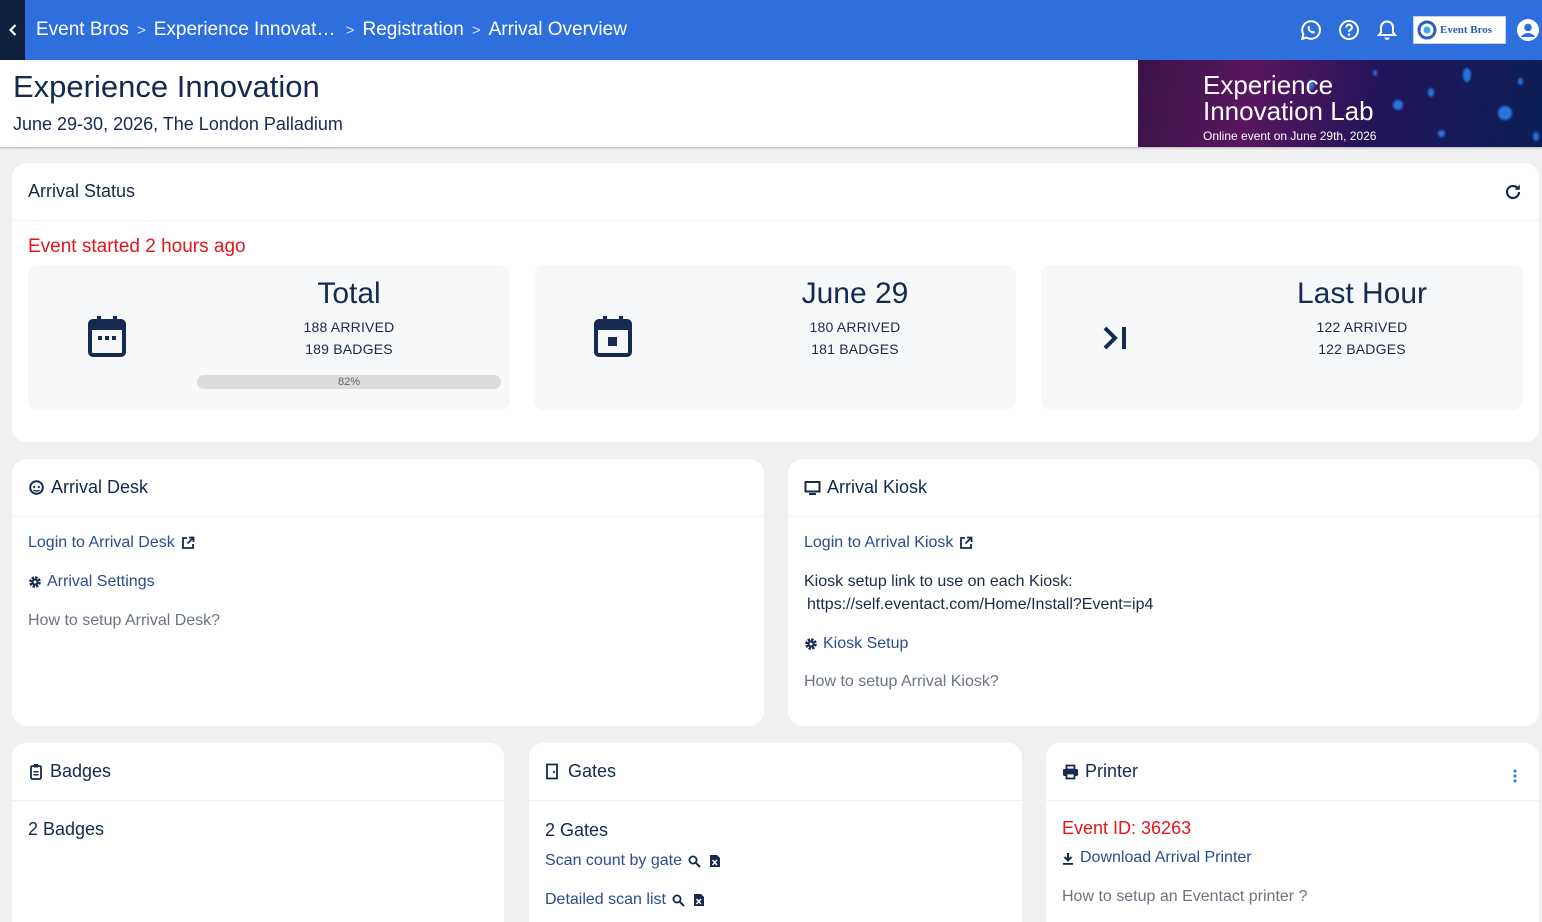 Image resolution: width=1542 pixels, height=922 pixels. What do you see at coordinates (1070, 772) in the screenshot?
I see `printer-icon` at bounding box center [1070, 772].